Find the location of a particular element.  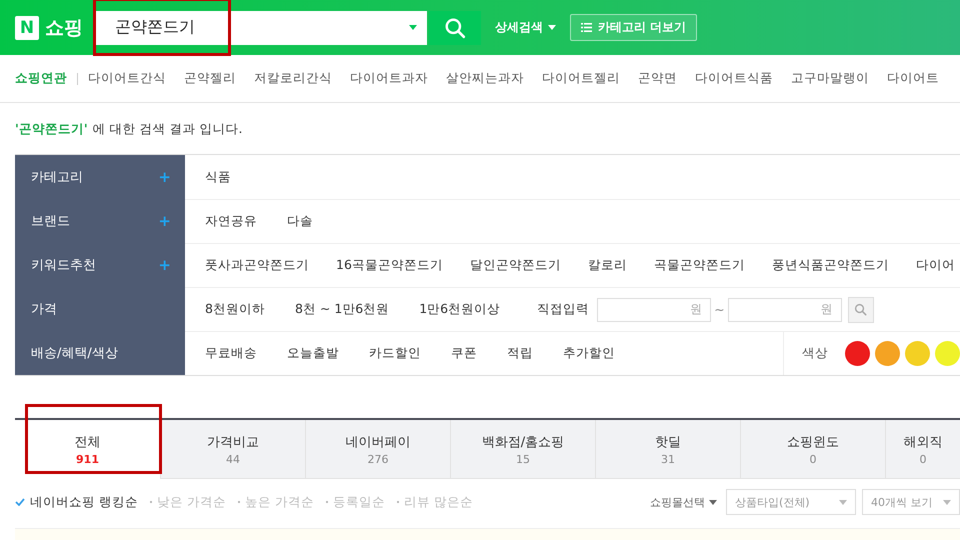

search-button is located at coordinates (455, 27).